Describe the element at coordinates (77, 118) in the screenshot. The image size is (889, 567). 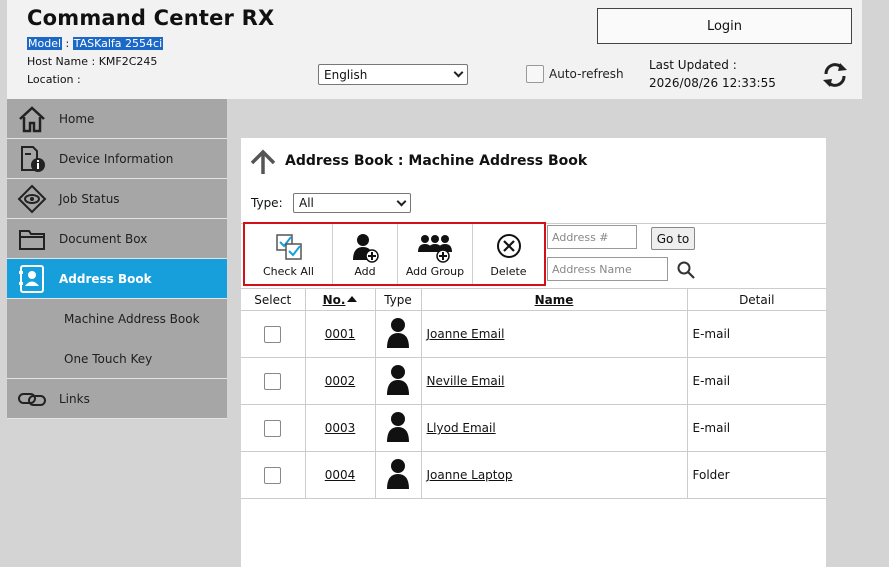
I see `sidebar-item-label: Home` at that location.